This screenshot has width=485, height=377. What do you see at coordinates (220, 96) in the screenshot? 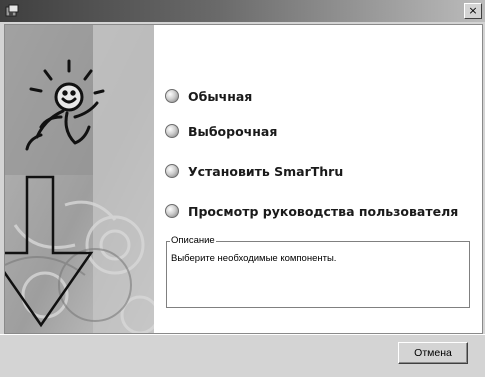
I see `option-typical-label: Обычная` at bounding box center [220, 96].